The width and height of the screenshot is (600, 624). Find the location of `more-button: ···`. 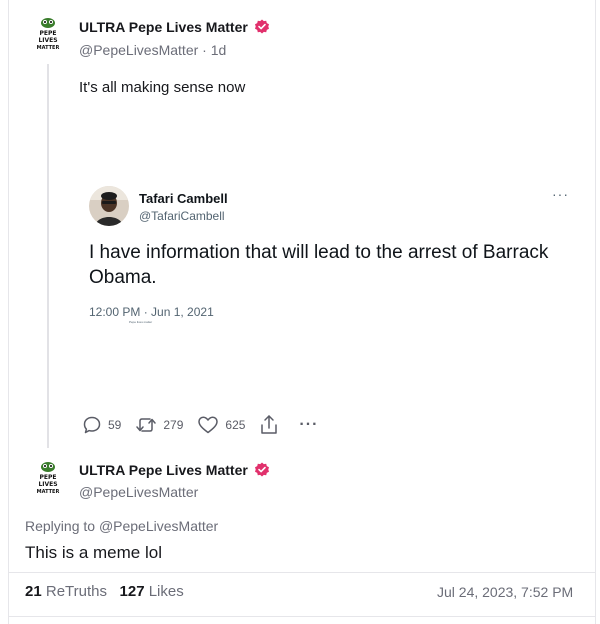

more-button: ··· is located at coordinates (308, 425).